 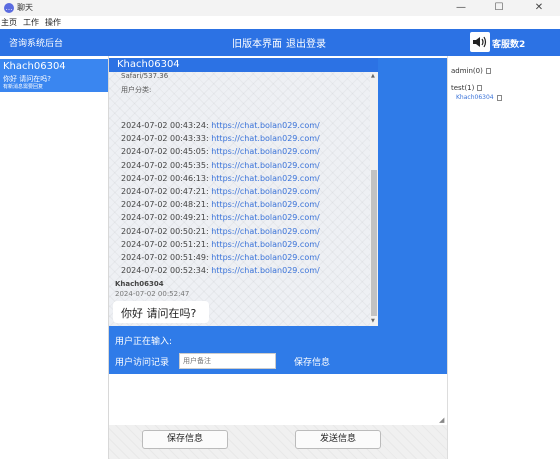 What do you see at coordinates (144, 342) in the screenshot?
I see `typing-status-label: 用户正在输入:` at bounding box center [144, 342].